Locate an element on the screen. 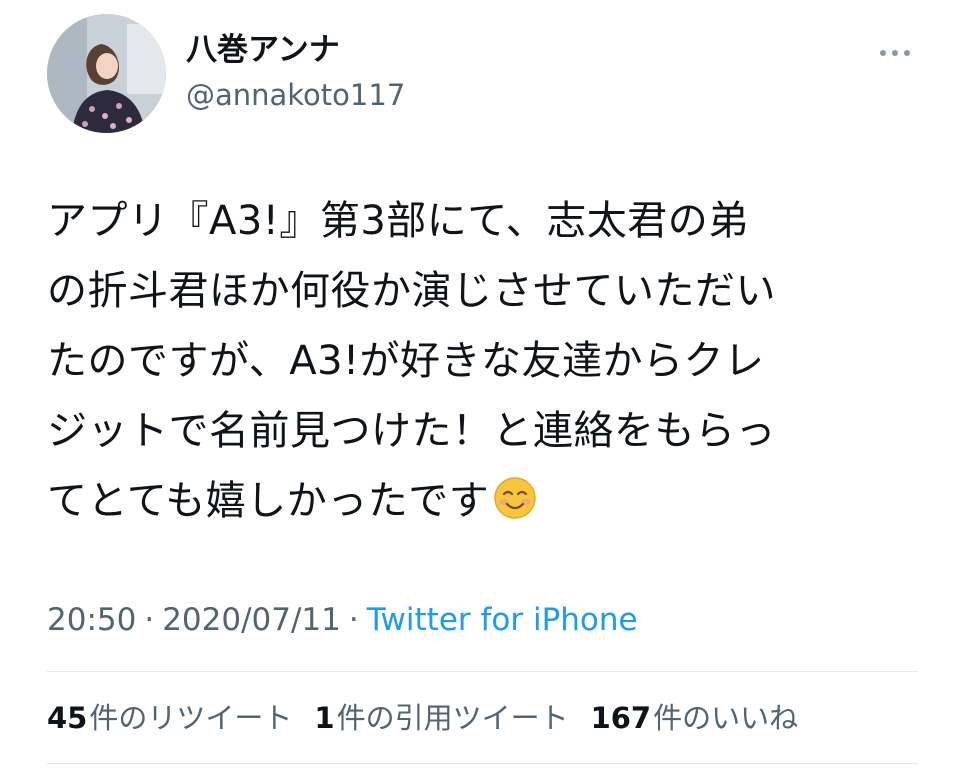 This screenshot has width=965, height=768. more-horizontal-icon is located at coordinates (883, 53).